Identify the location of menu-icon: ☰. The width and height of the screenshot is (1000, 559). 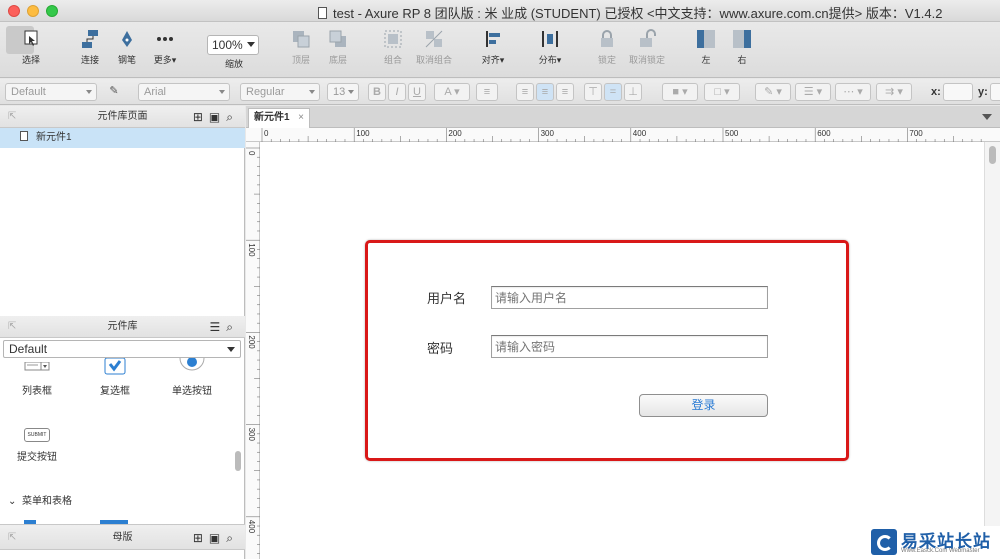
(218, 327).